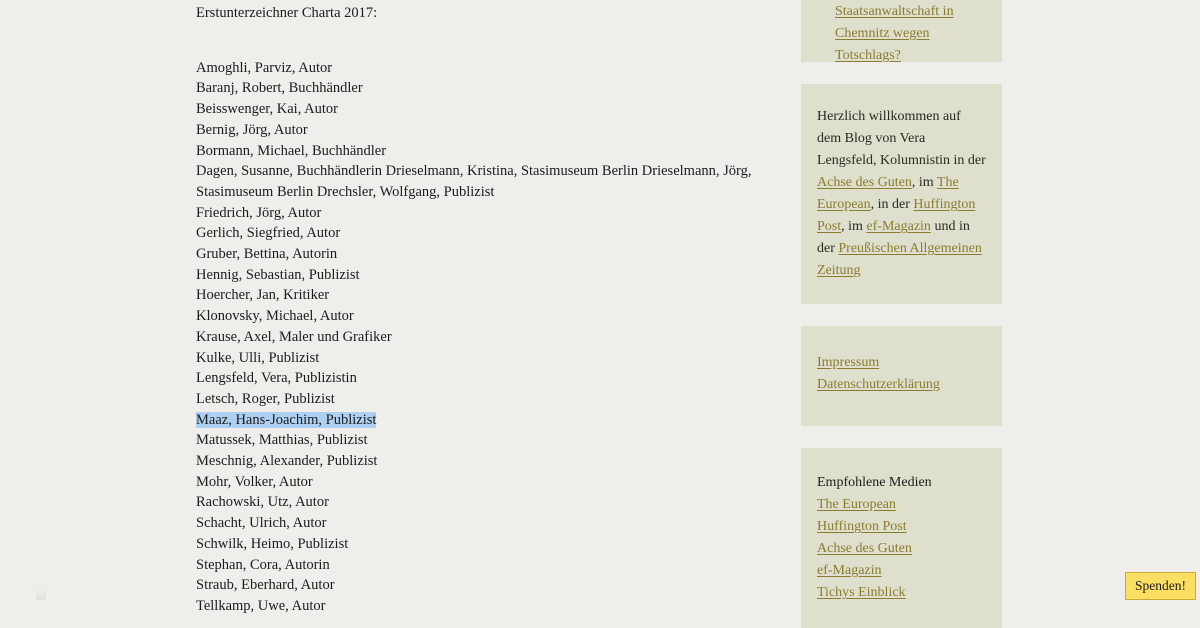 The image size is (1200, 628). I want to click on welcome-text-part4: , im, so click(854, 226).